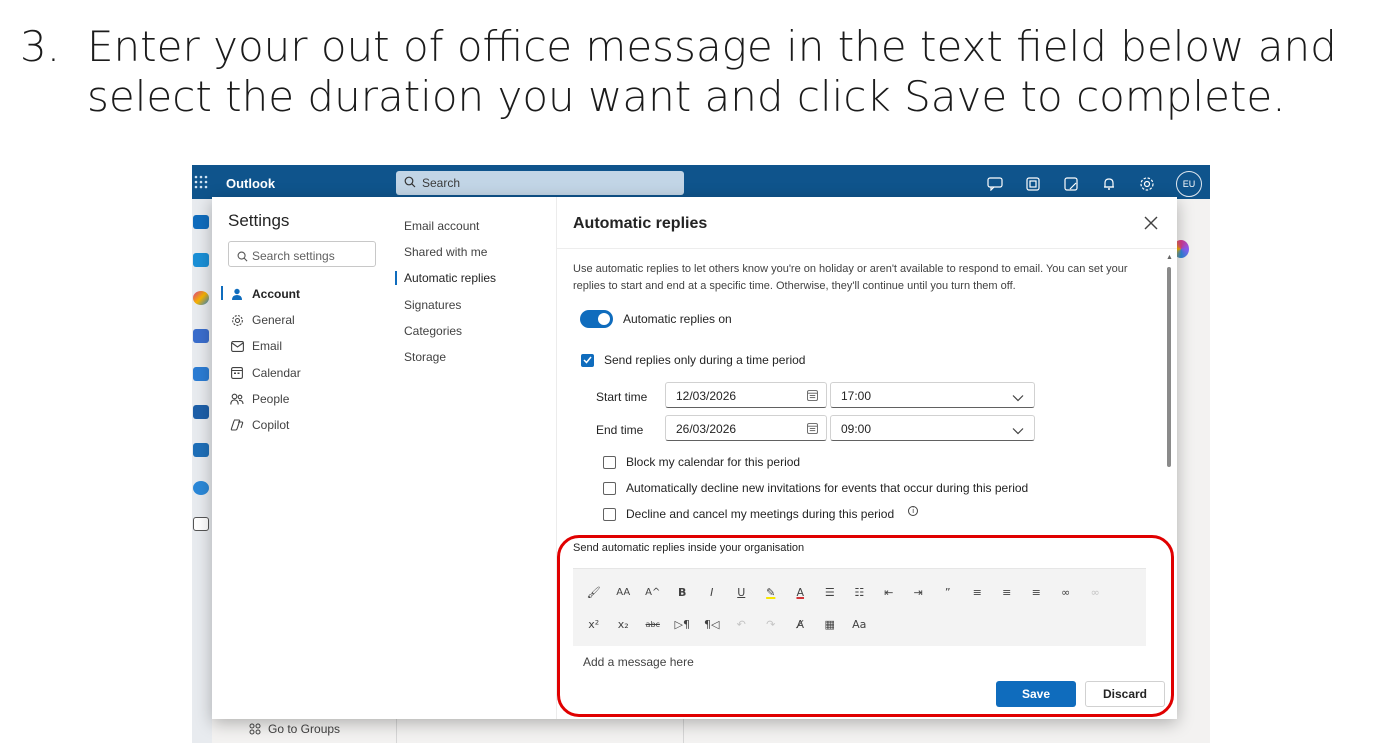  I want to click on clear-format-icon: A̸, so click(801, 624).